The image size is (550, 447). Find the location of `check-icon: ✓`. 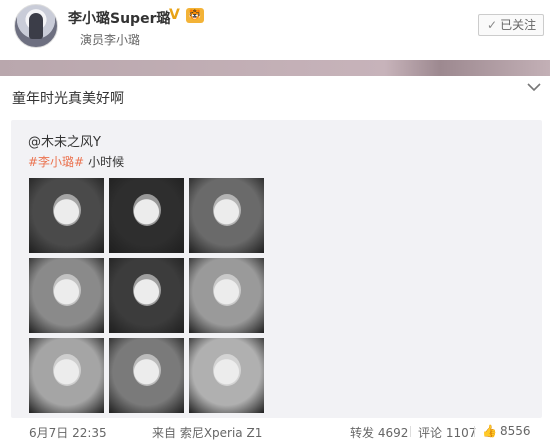

check-icon: ✓ is located at coordinates (492, 25).